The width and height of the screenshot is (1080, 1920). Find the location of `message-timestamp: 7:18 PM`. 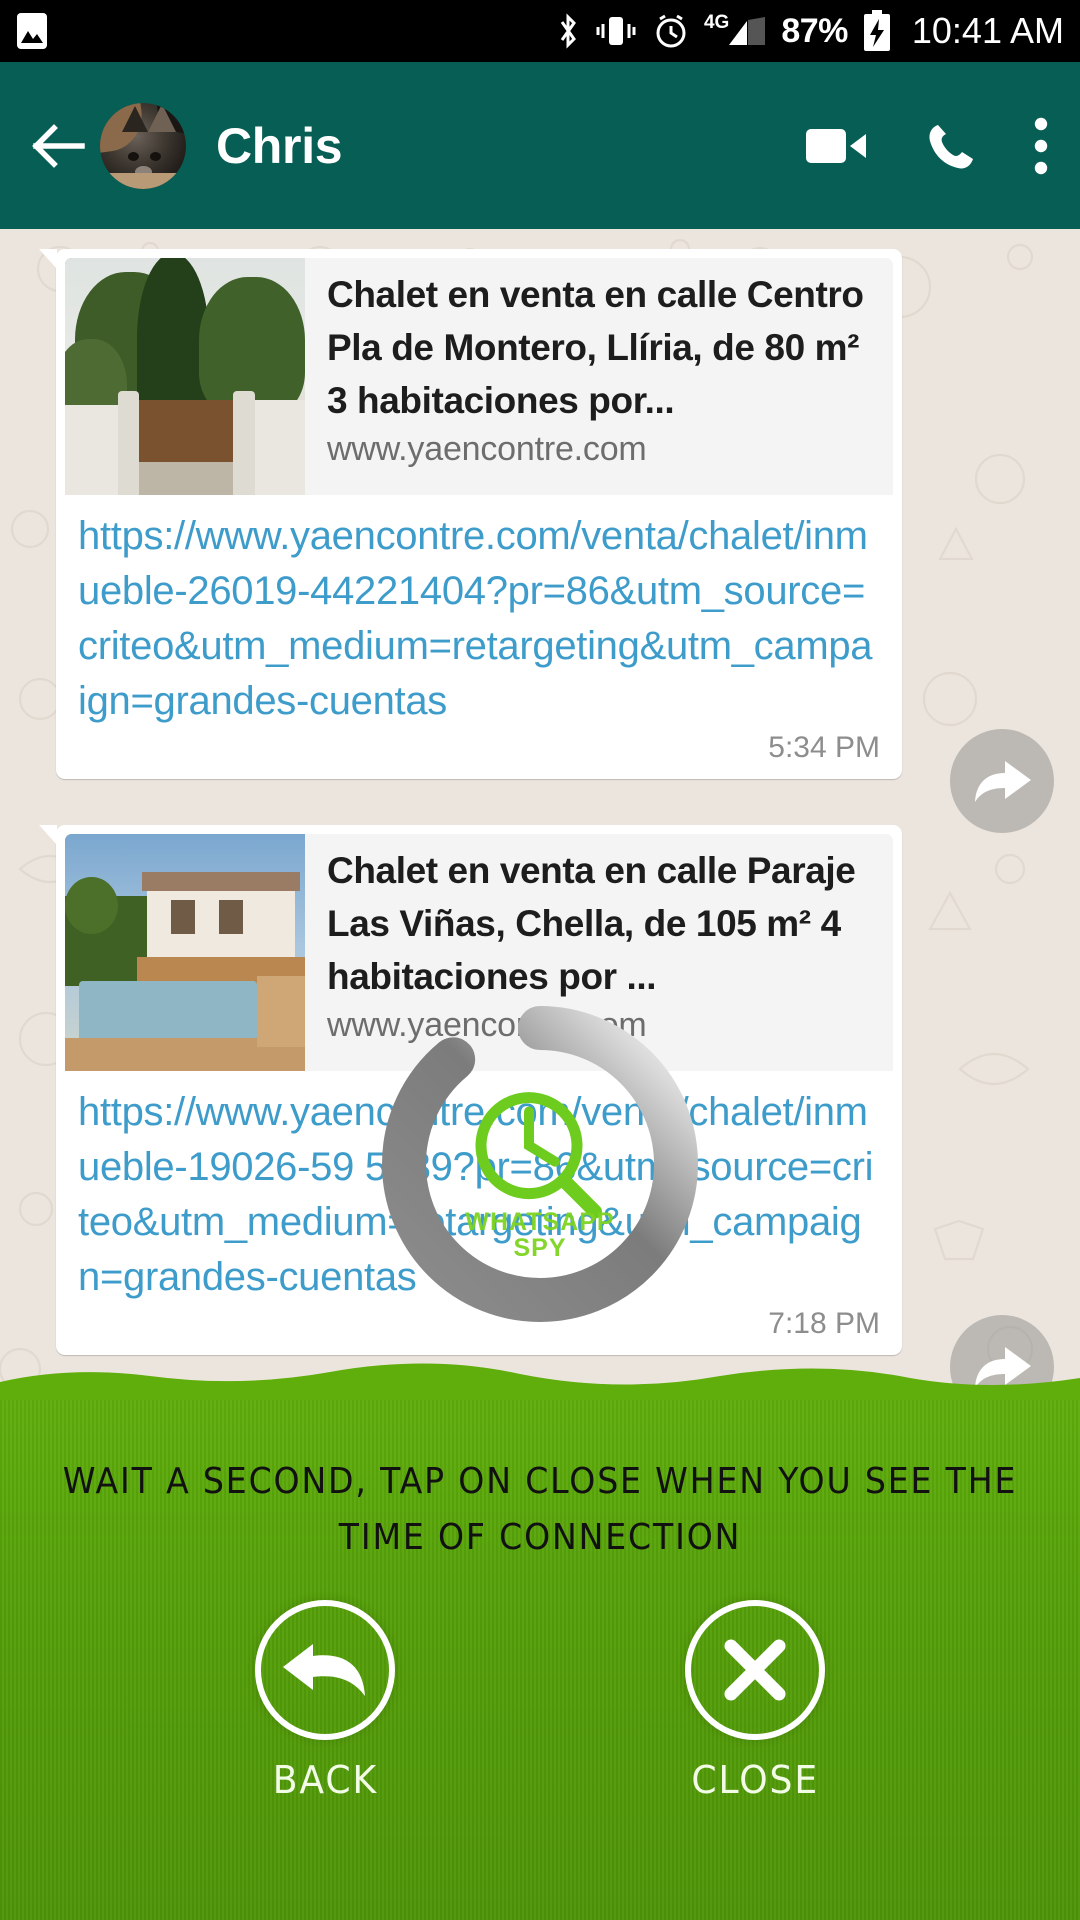

message-timestamp: 7:18 PM is located at coordinates (824, 1323).